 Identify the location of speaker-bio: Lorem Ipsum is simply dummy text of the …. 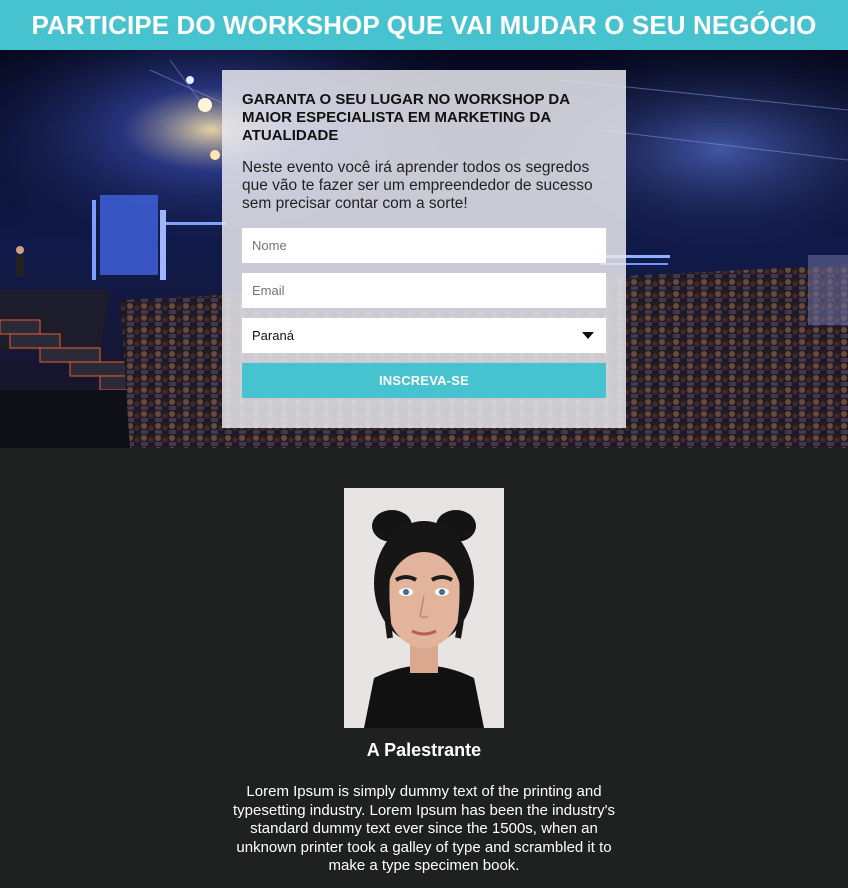
(424, 828).